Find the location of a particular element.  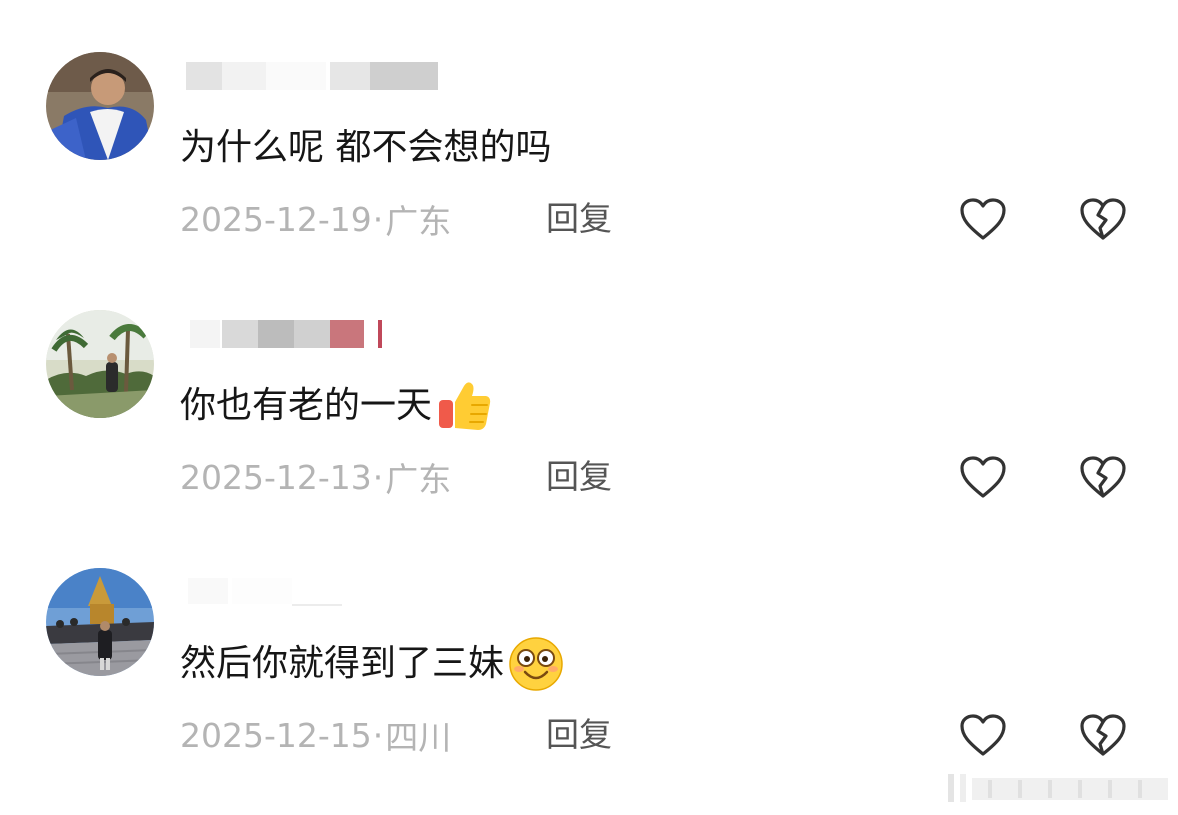

comment-text: 你也有老的一天 is located at coordinates (336, 406).